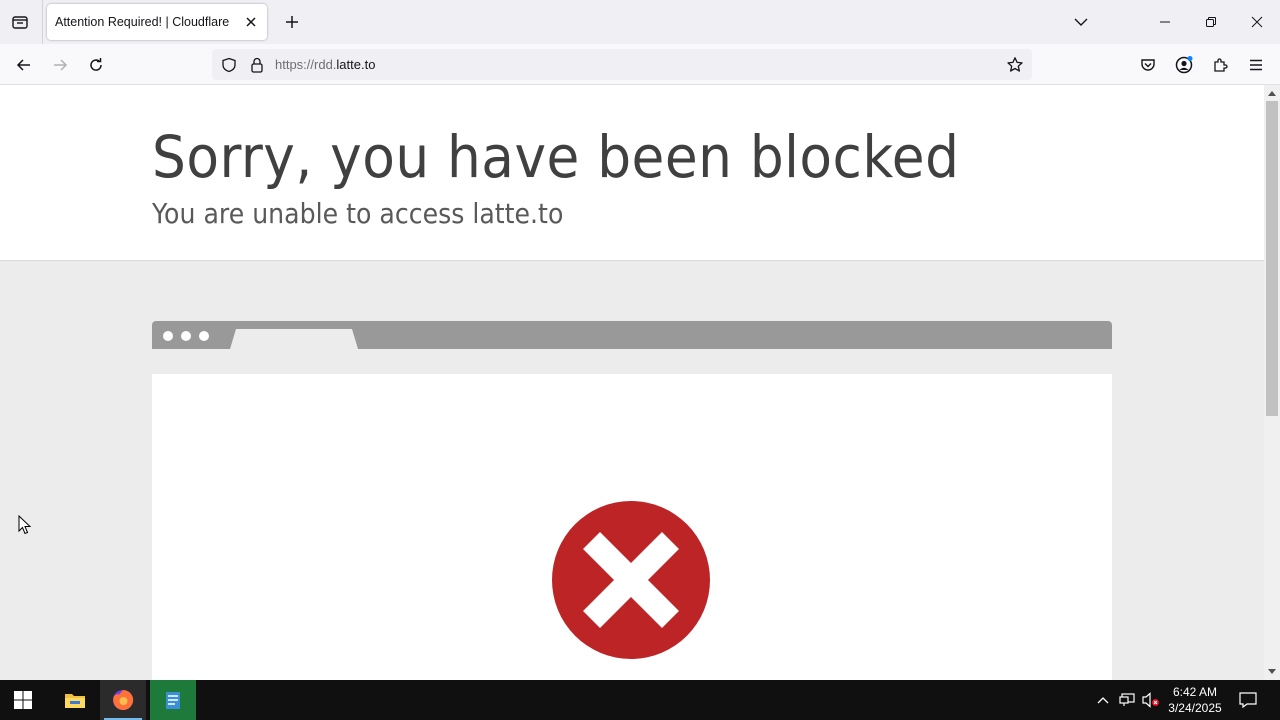 The height and width of the screenshot is (720, 1280). I want to click on volume-muted-icon, so click(1150, 700).